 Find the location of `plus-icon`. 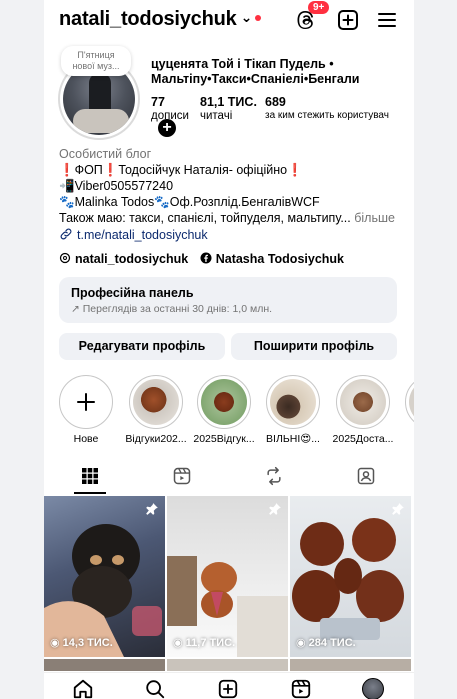

plus-icon is located at coordinates (86, 402).